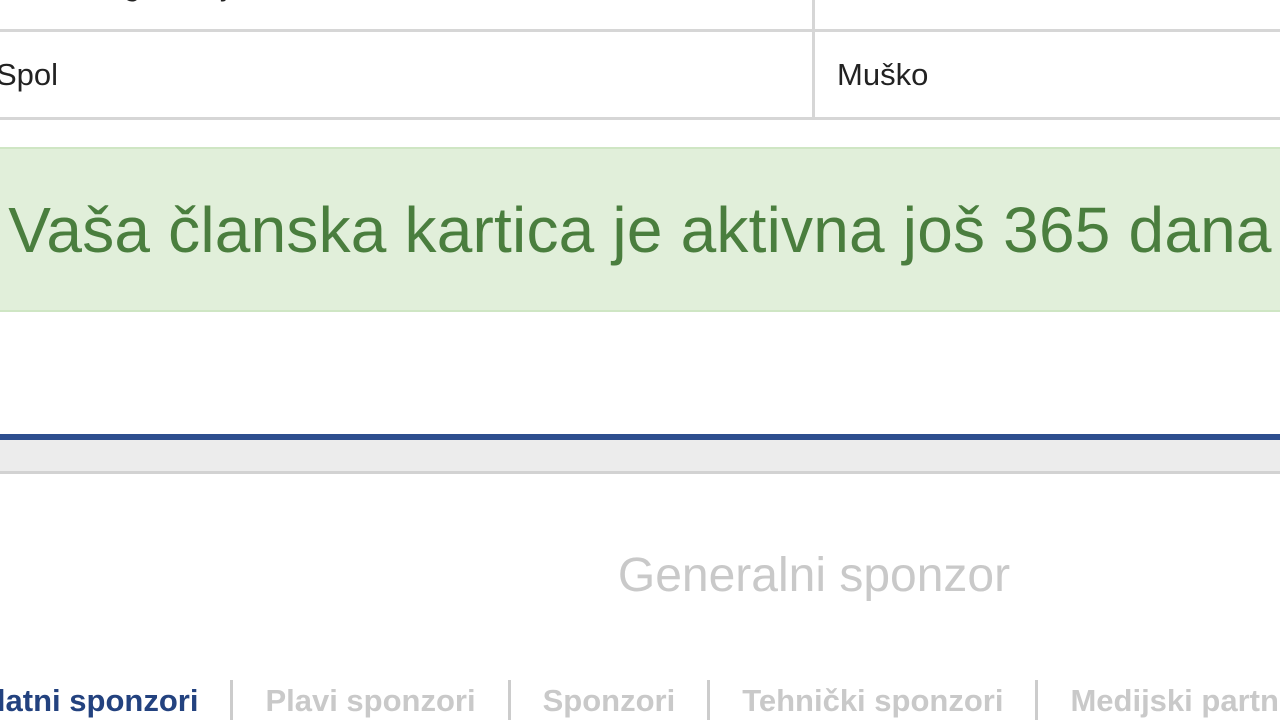 This screenshot has width=1280, height=720. Describe the element at coordinates (1159, 701) in the screenshot. I see `tab-media-partners: Medijski partneri` at that location.